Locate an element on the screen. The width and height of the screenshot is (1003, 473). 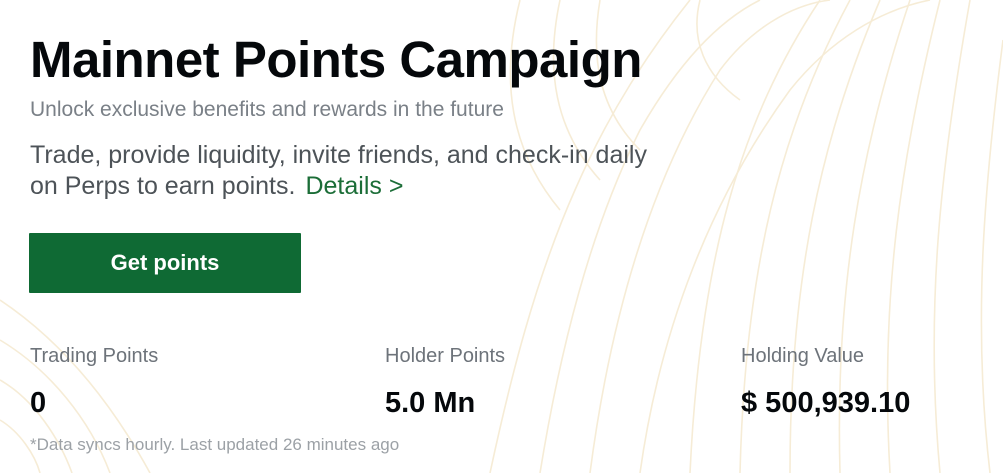
stat-label: Holding Value is located at coordinates (803, 356).